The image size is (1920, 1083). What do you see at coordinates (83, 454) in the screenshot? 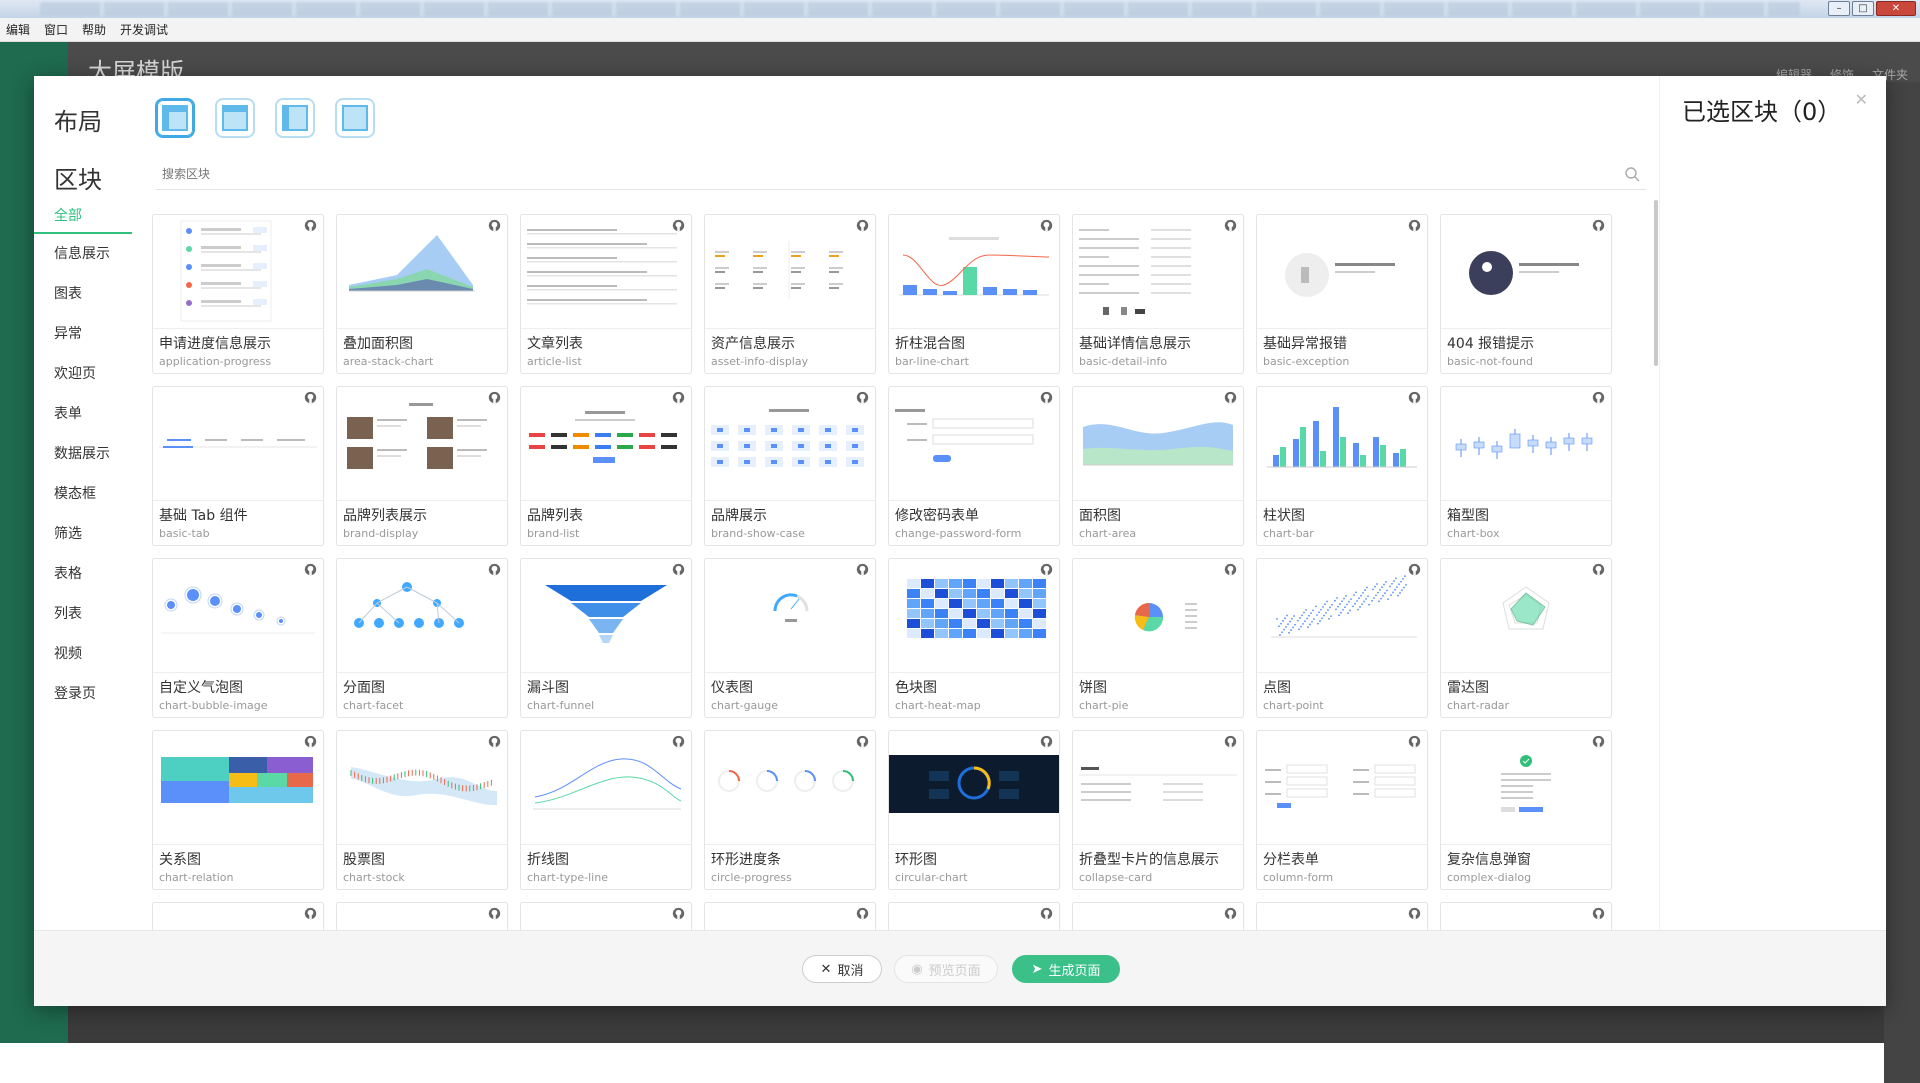
I see `category-item: 数据展示` at bounding box center [83, 454].